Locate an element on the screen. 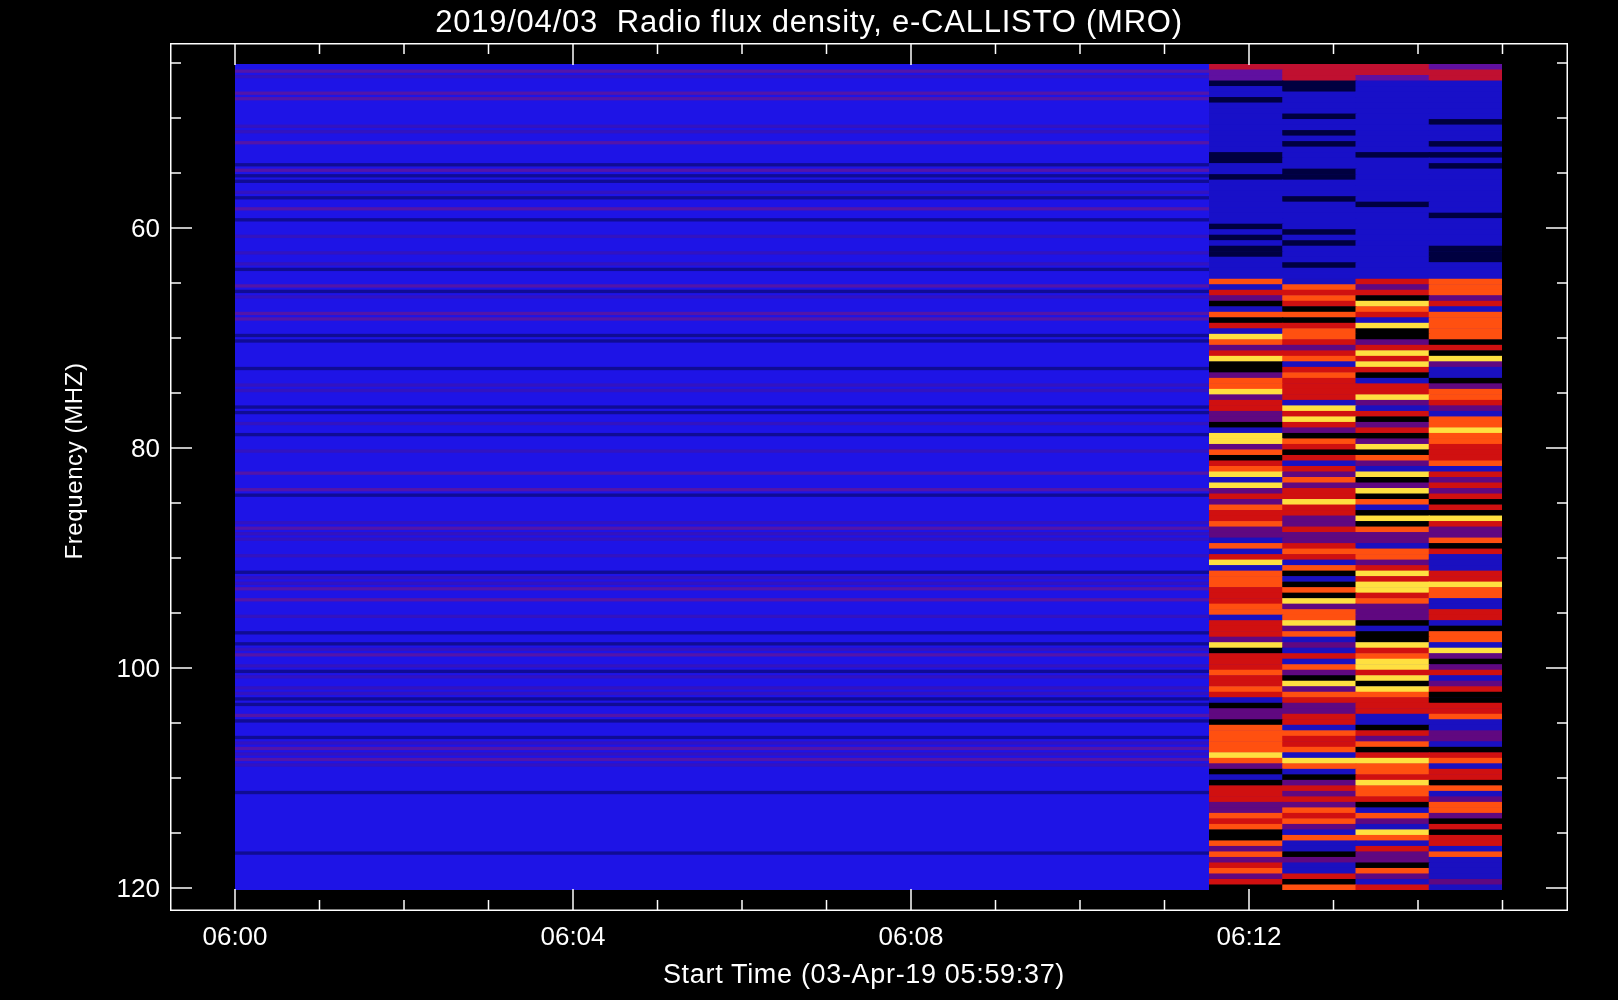 This screenshot has height=1000, width=1618. y-tick-label: 60 is located at coordinates (145, 228).